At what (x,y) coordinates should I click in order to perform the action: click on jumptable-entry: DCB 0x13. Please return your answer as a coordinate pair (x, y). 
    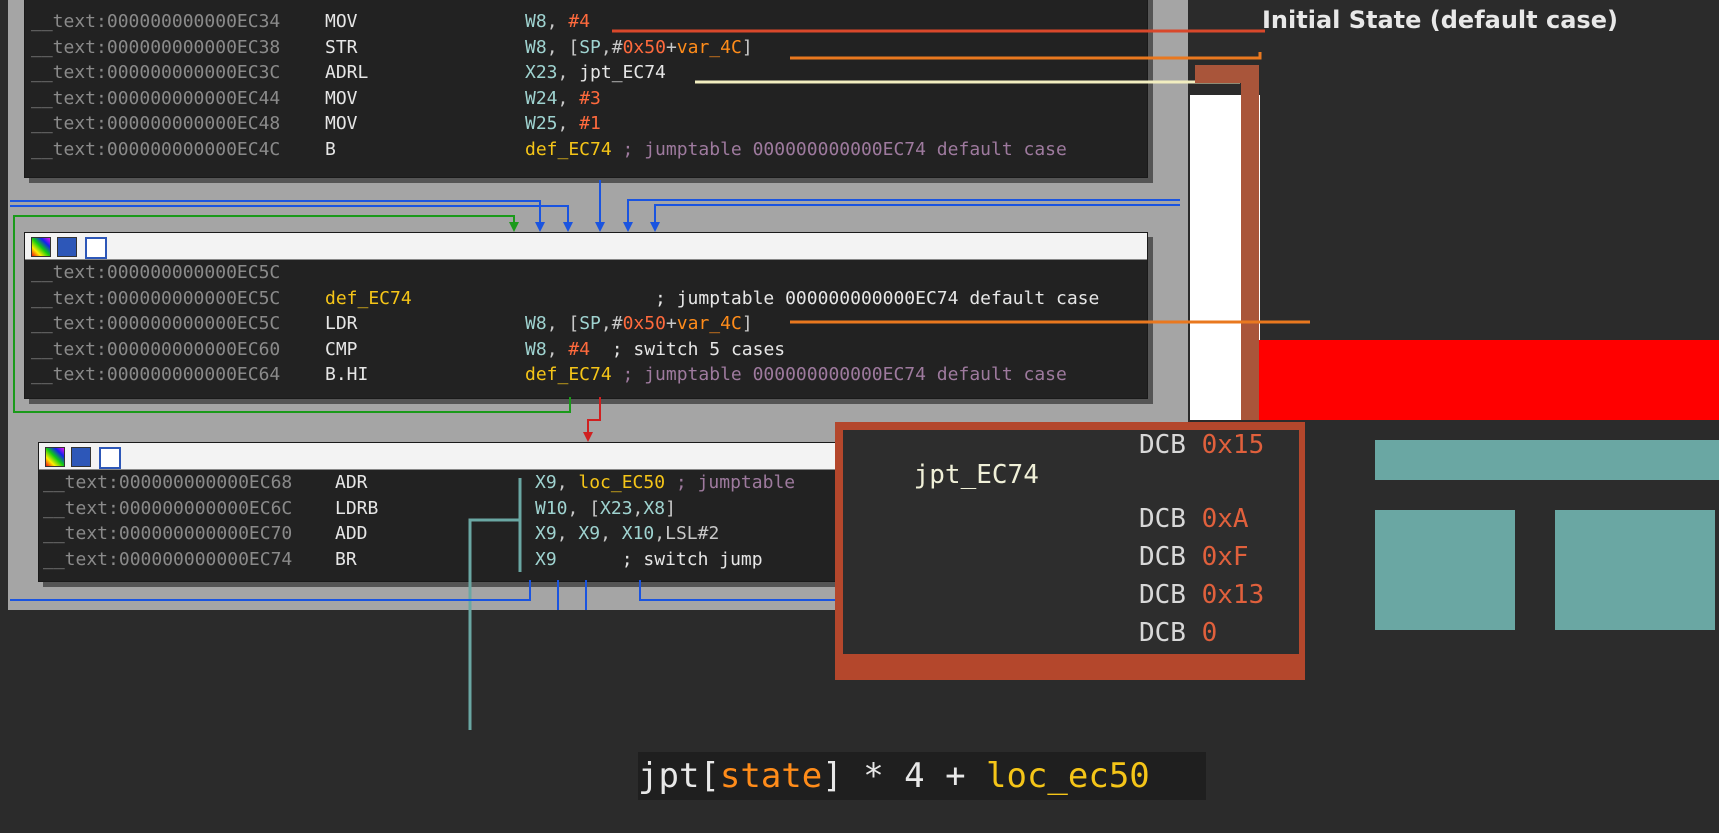
    Looking at the image, I should click on (1201, 595).